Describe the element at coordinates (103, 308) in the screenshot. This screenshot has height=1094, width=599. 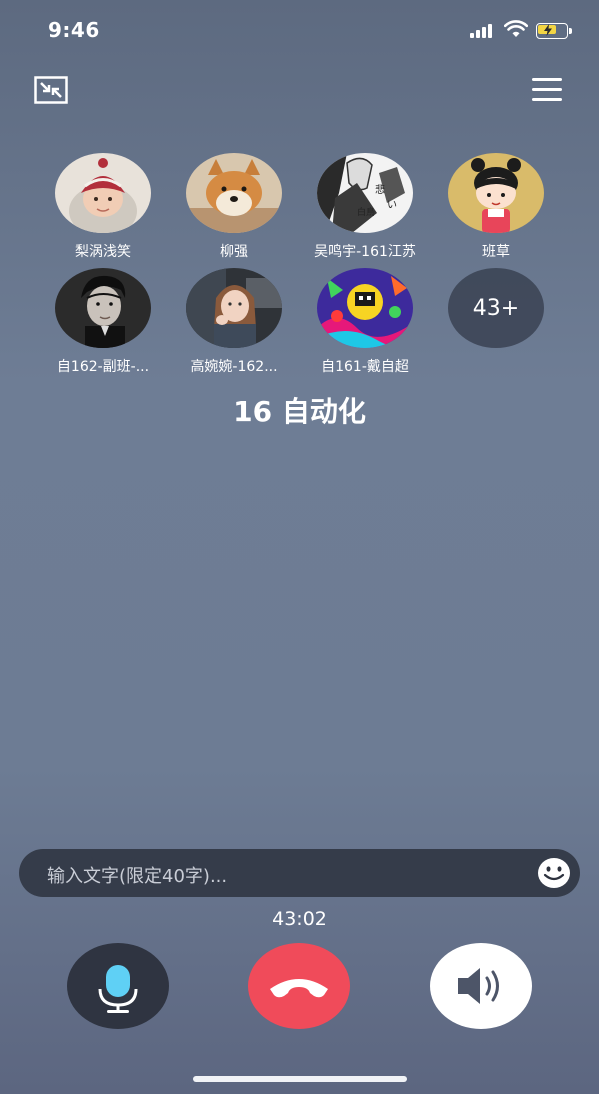
I see `man-portrait-avatar` at that location.